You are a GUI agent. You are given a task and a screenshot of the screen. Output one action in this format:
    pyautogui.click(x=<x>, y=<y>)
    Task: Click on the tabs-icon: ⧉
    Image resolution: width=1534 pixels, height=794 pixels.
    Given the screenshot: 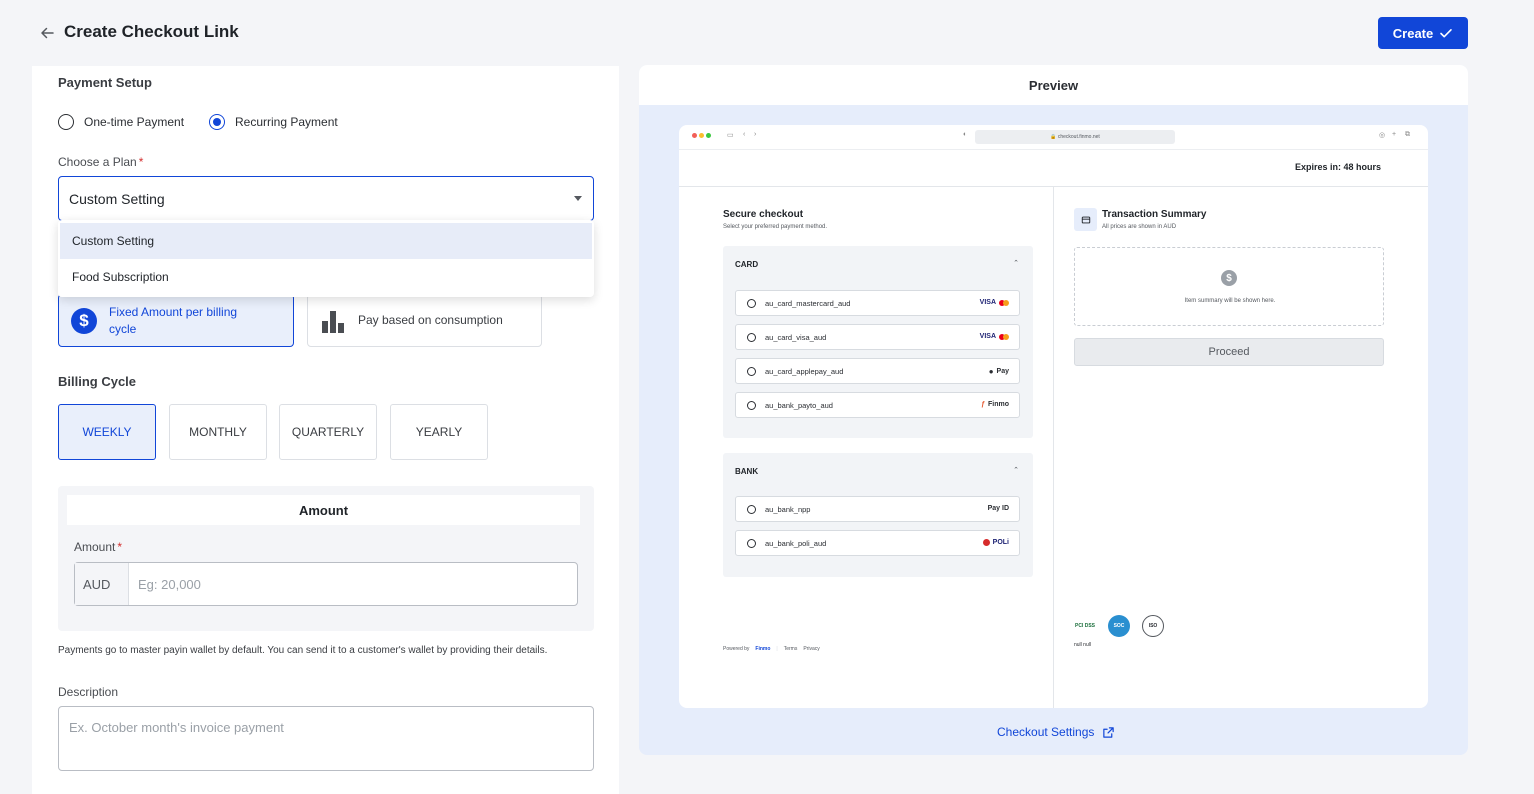 What is the action you would take?
    pyautogui.click(x=1407, y=134)
    